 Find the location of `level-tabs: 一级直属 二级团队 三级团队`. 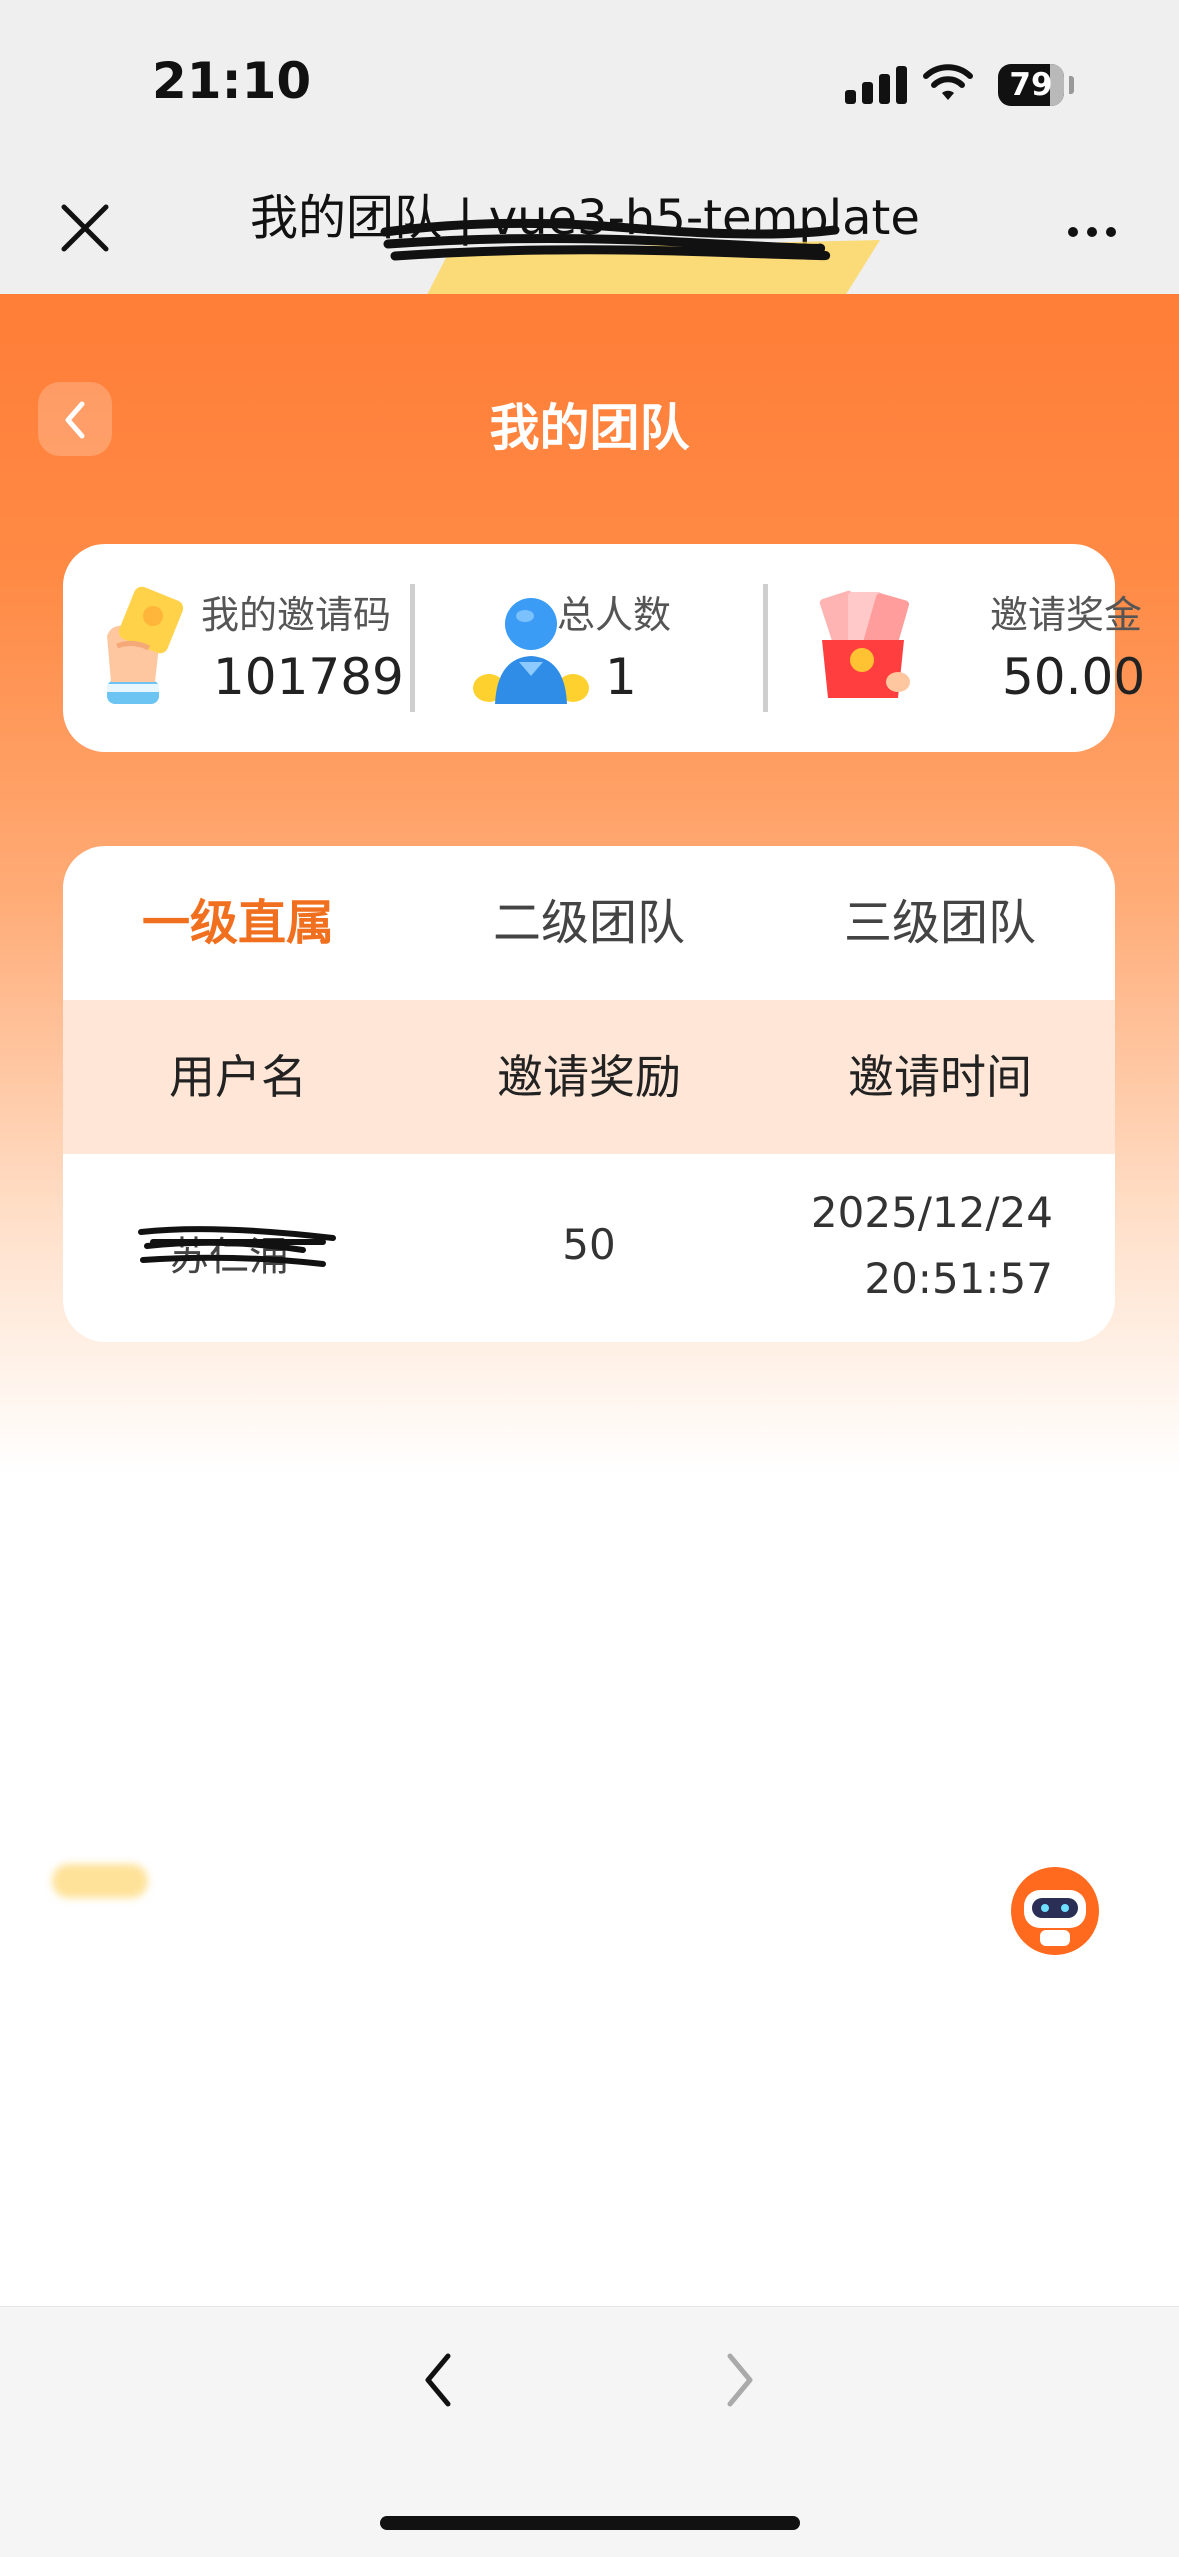

level-tabs: 一级直属 二级团队 三级团队 is located at coordinates (589, 923).